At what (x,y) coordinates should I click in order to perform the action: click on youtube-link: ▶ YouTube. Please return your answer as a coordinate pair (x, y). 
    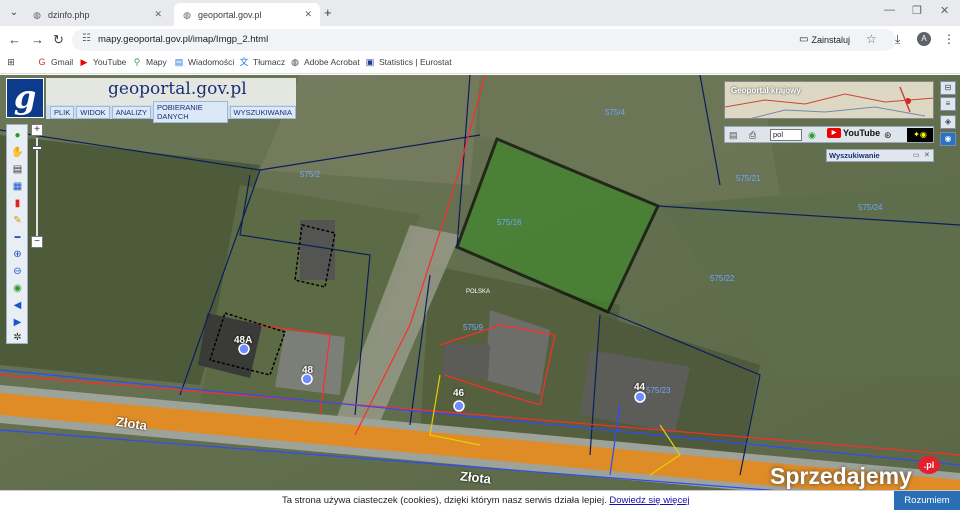
    Looking at the image, I should click on (853, 133).